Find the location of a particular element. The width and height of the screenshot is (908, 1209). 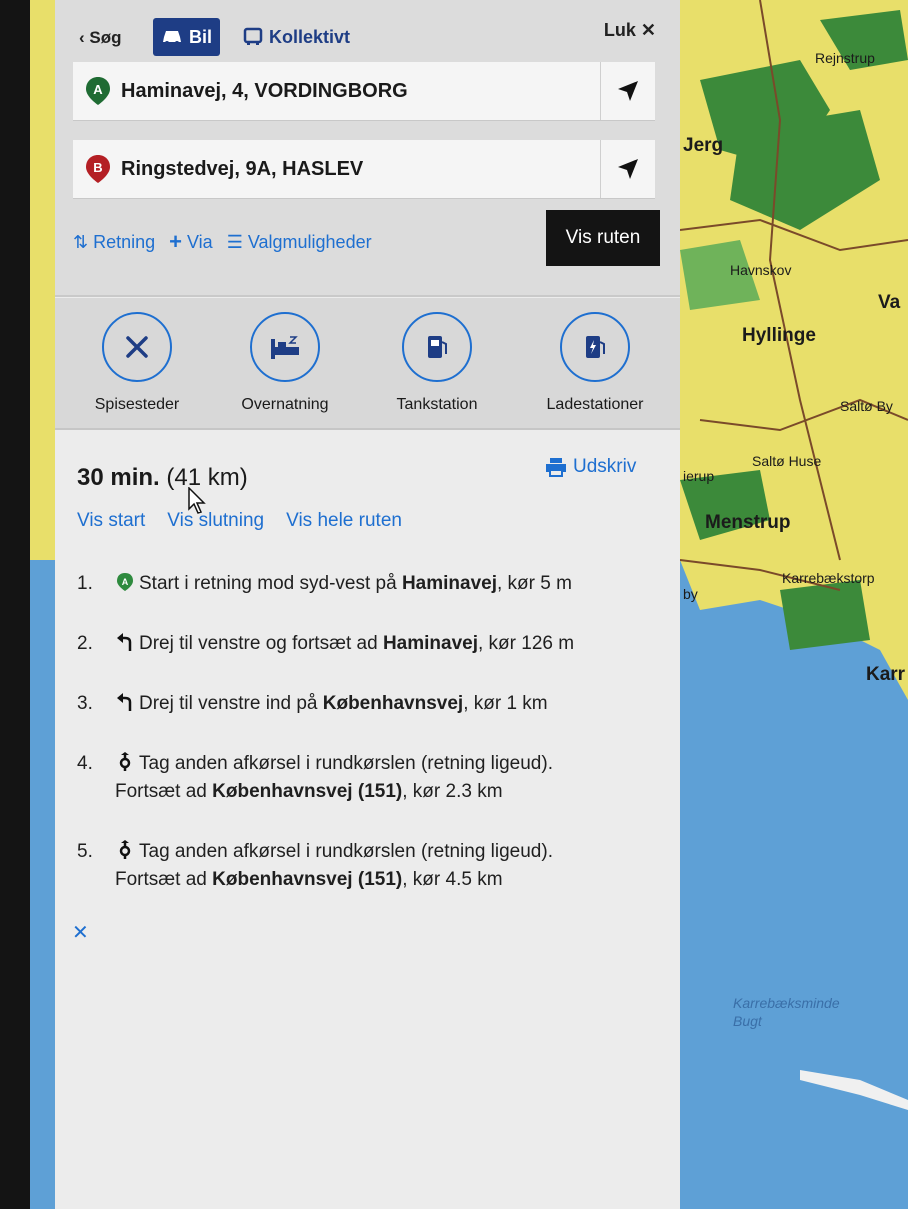

list-icon: ☰ is located at coordinates (234, 241).